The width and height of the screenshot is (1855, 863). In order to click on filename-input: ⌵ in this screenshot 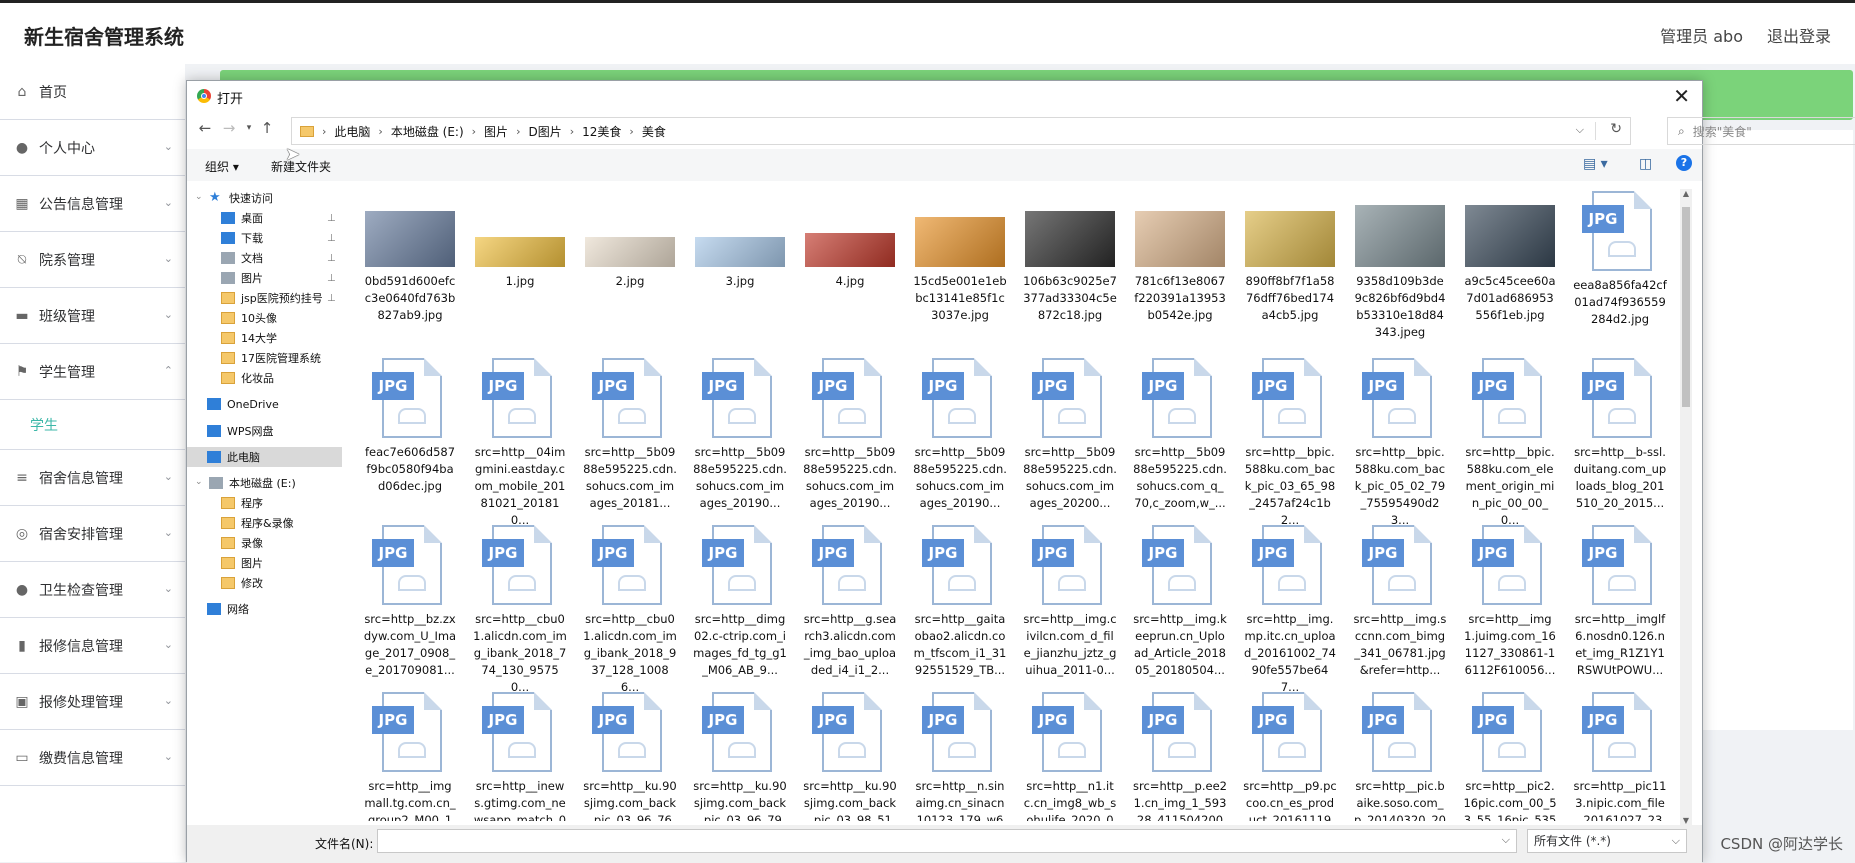, I will do `click(947, 841)`.